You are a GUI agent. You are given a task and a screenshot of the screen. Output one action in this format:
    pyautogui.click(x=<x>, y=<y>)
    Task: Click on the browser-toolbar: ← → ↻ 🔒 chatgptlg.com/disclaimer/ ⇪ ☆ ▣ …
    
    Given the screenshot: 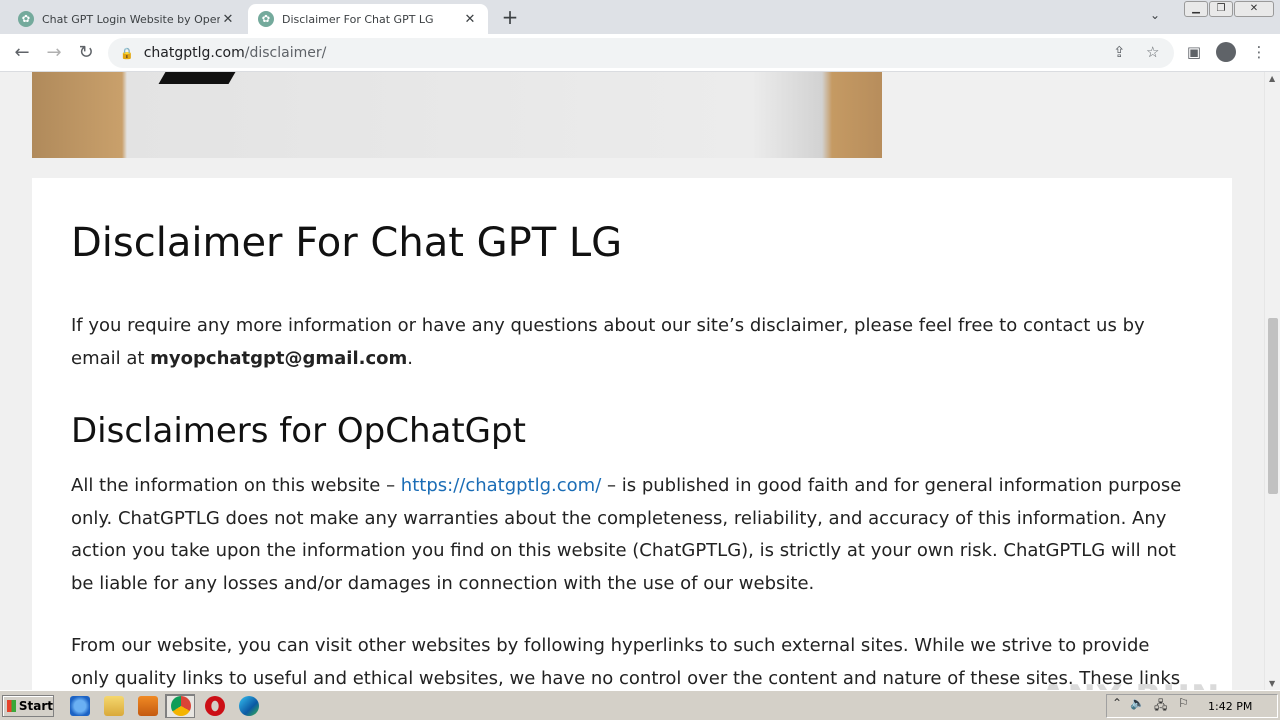 What is the action you would take?
    pyautogui.click(x=640, y=53)
    